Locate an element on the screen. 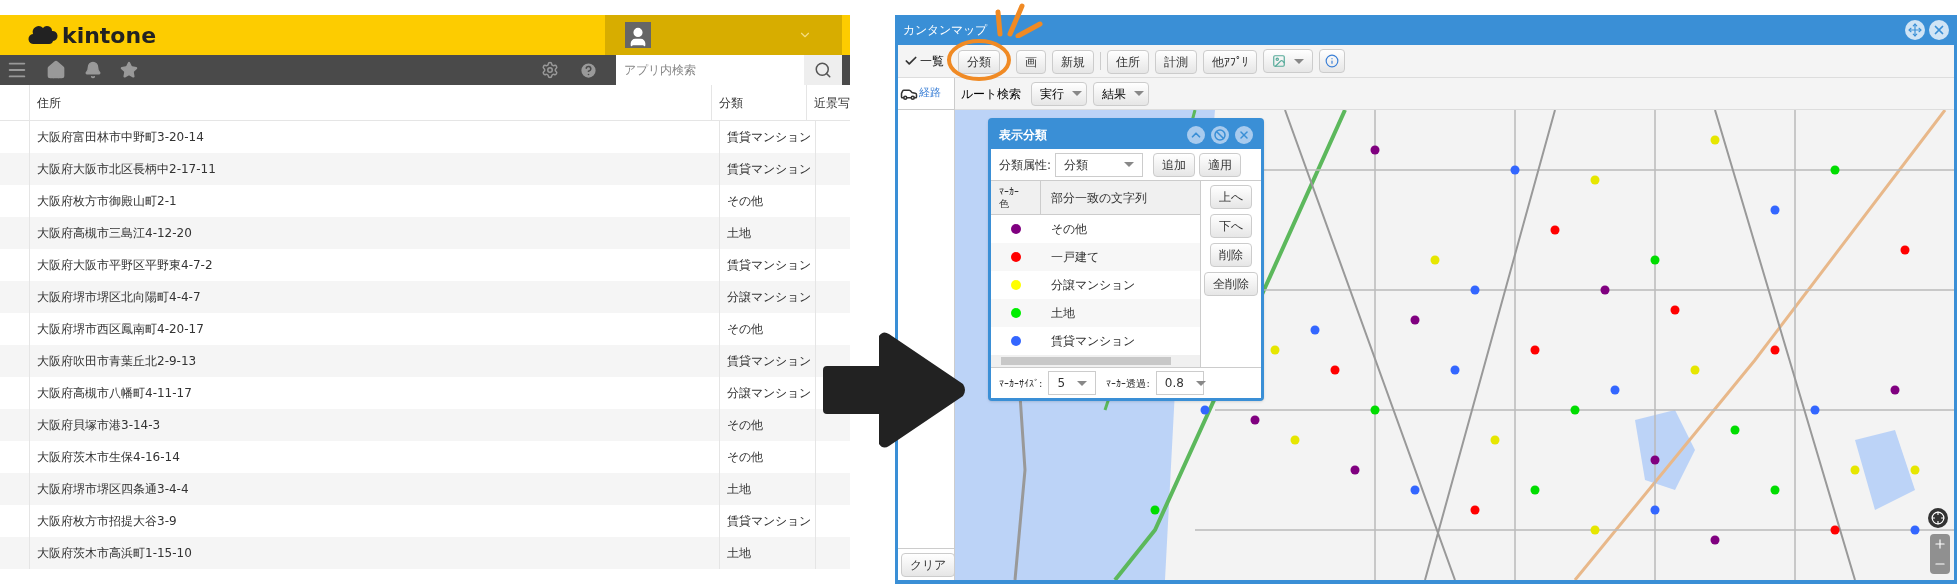  toolbar-button: 住所 is located at coordinates (1128, 61).